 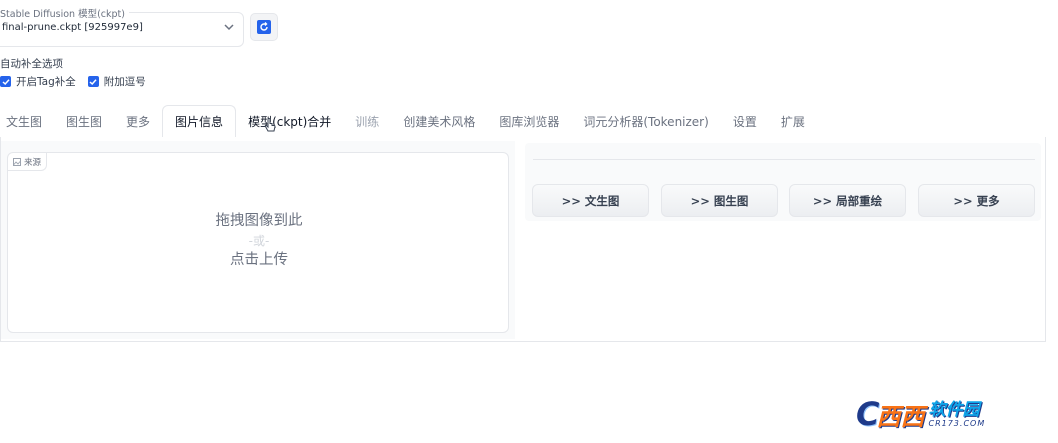 I want to click on send-to-txt2img-button: >> 文生图, so click(x=590, y=200).